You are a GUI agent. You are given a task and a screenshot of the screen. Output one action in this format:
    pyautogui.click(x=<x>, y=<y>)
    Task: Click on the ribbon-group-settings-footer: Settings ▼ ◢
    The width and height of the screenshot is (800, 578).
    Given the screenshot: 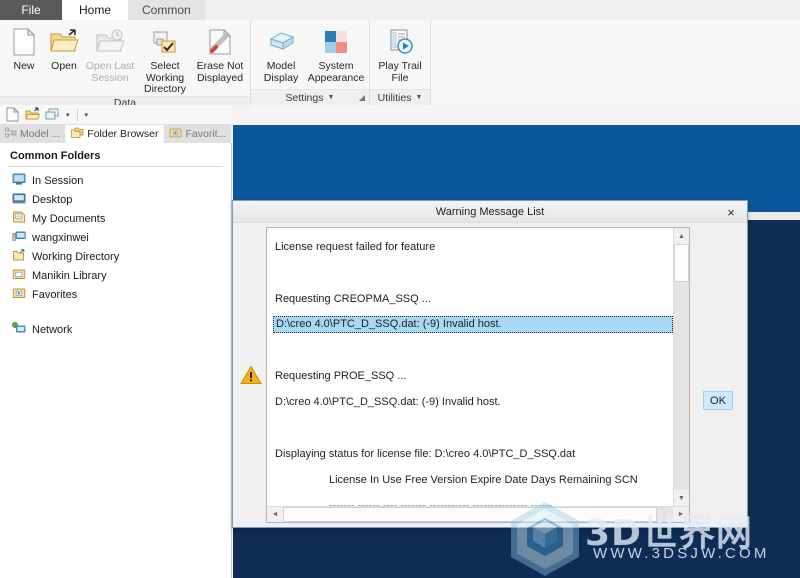 What is the action you would take?
    pyautogui.click(x=310, y=97)
    